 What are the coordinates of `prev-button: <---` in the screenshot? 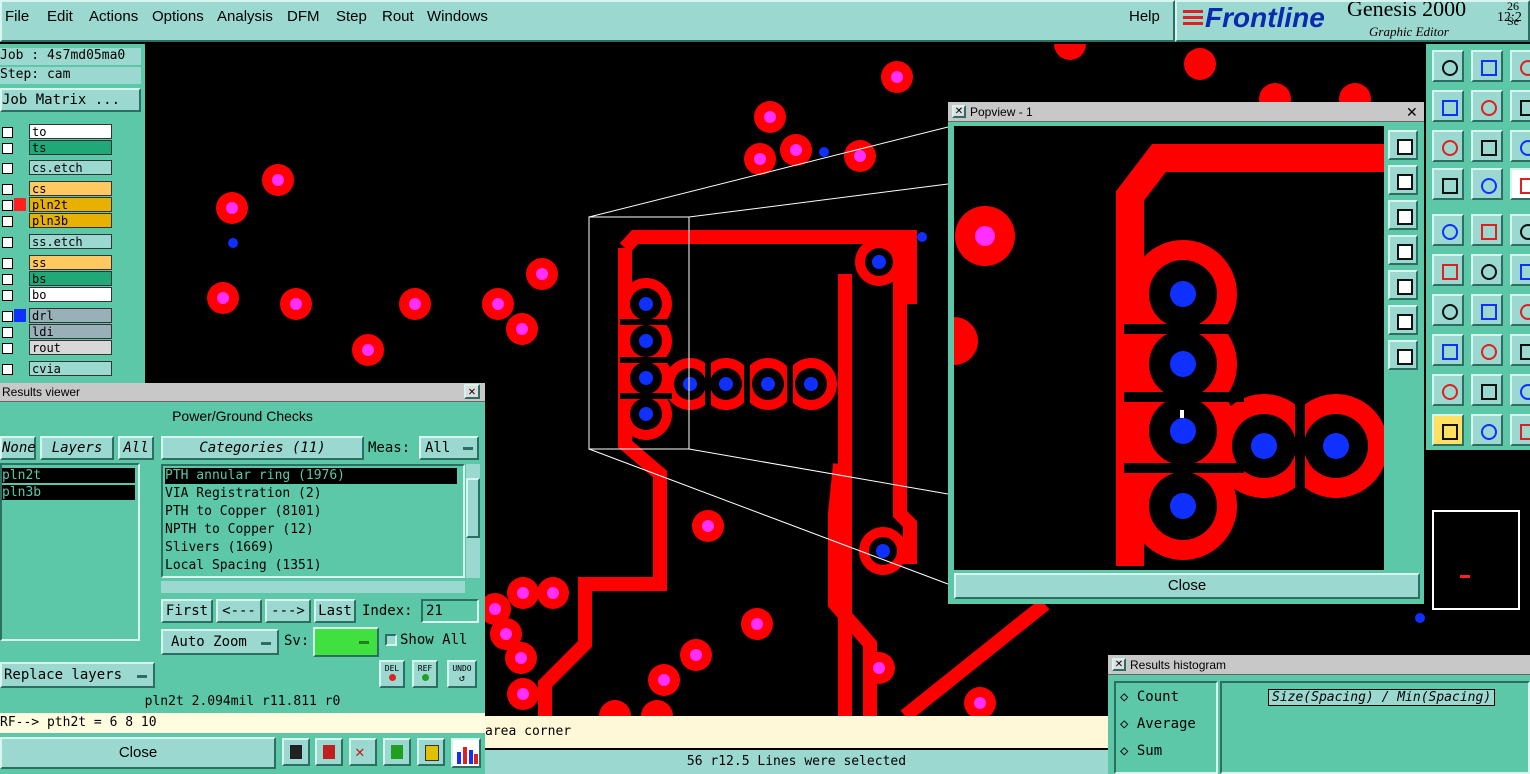 It's located at (239, 611).